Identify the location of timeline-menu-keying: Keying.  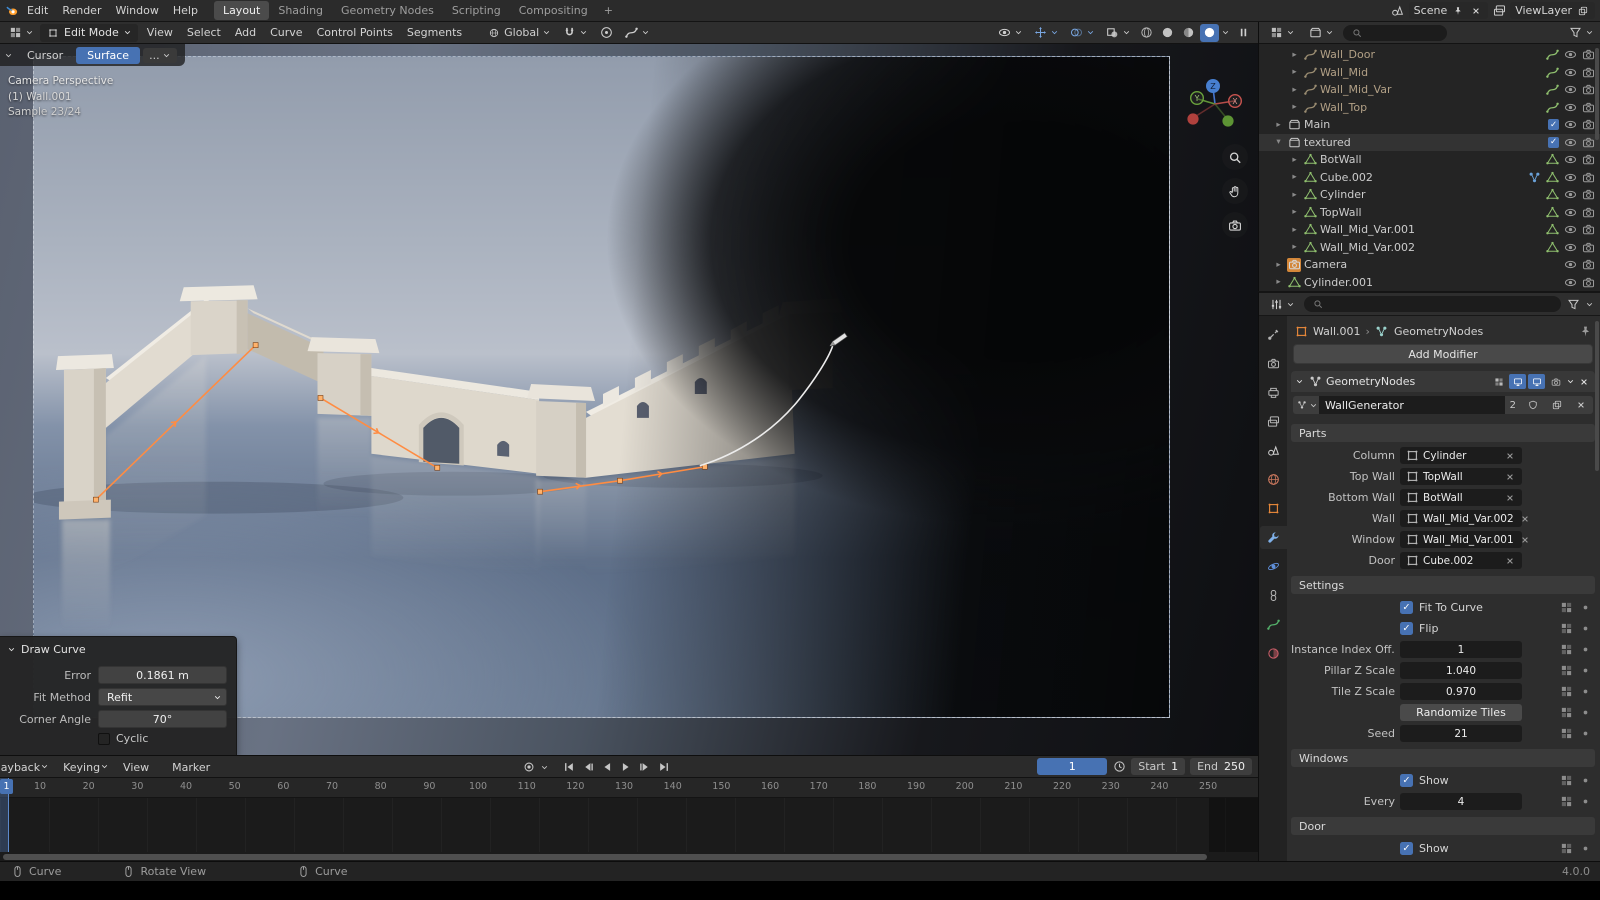
(86, 767).